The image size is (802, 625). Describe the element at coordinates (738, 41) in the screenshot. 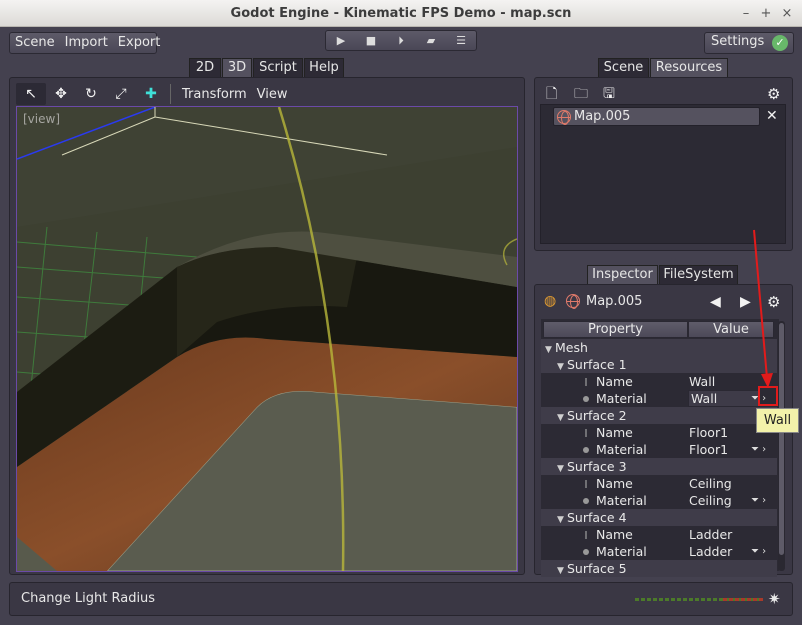

I see `settings-label: Settings` at that location.